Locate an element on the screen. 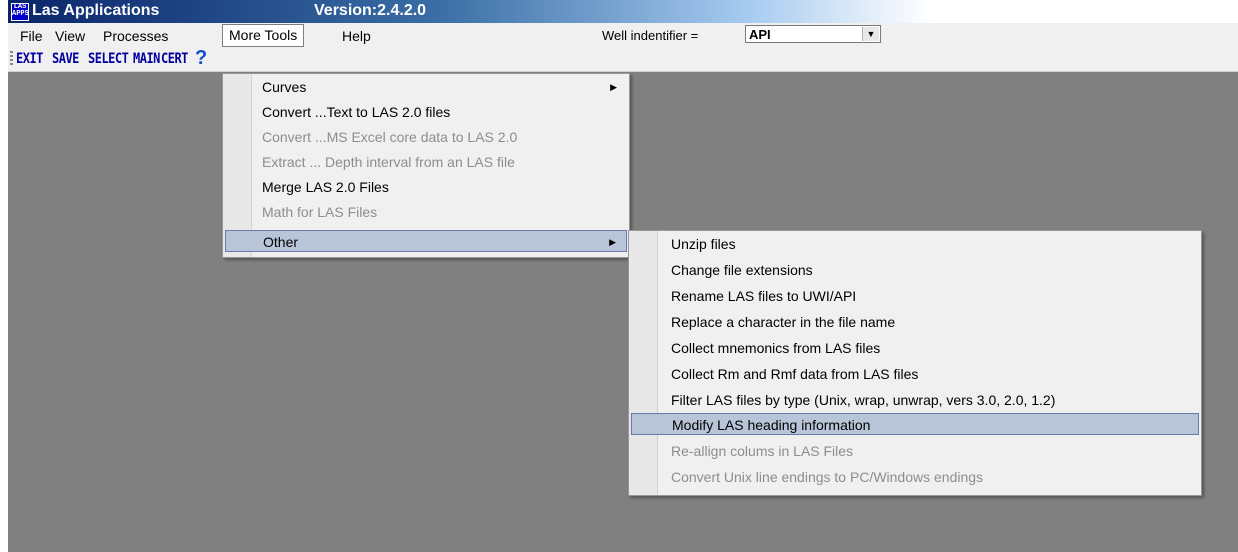  menu-item-modify-heading: Modify LAS heading information is located at coordinates (915, 424).